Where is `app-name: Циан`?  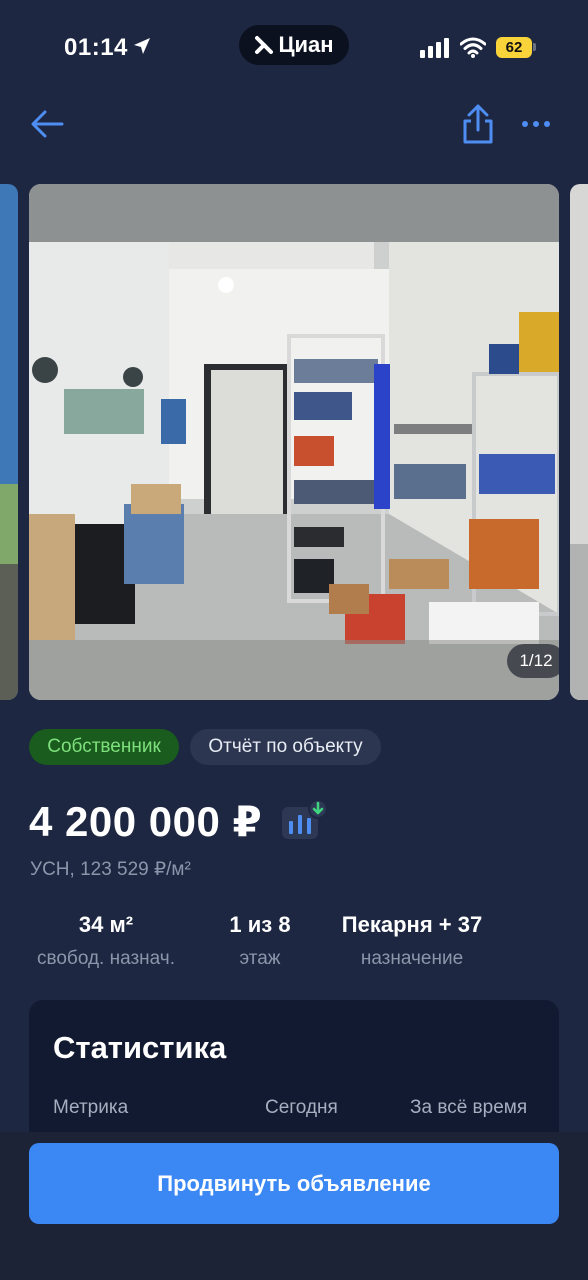 app-name: Циан is located at coordinates (306, 44).